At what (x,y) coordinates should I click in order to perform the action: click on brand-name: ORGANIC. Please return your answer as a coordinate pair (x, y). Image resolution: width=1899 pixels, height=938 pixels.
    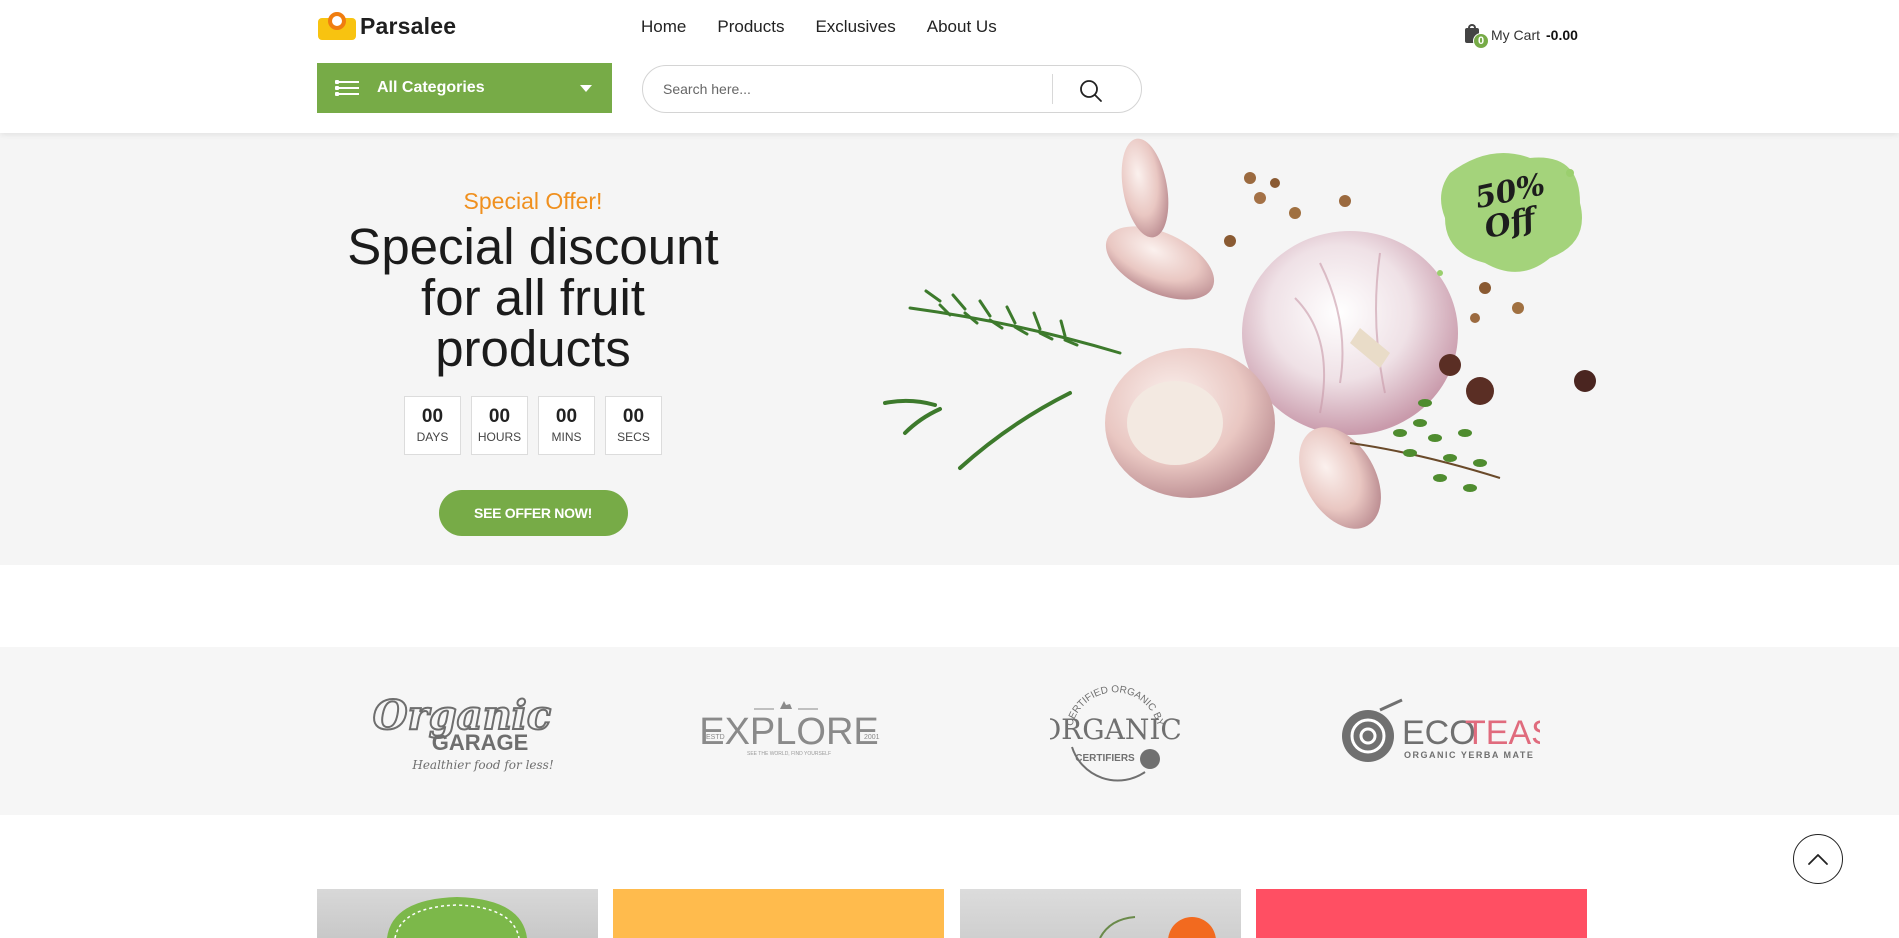
    Looking at the image, I should click on (1115, 729).